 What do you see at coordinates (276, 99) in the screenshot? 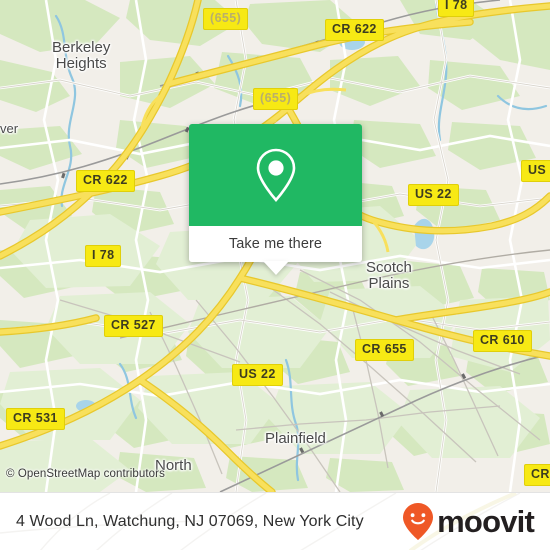
I see `road-shield-655-mid: (655)` at bounding box center [276, 99].